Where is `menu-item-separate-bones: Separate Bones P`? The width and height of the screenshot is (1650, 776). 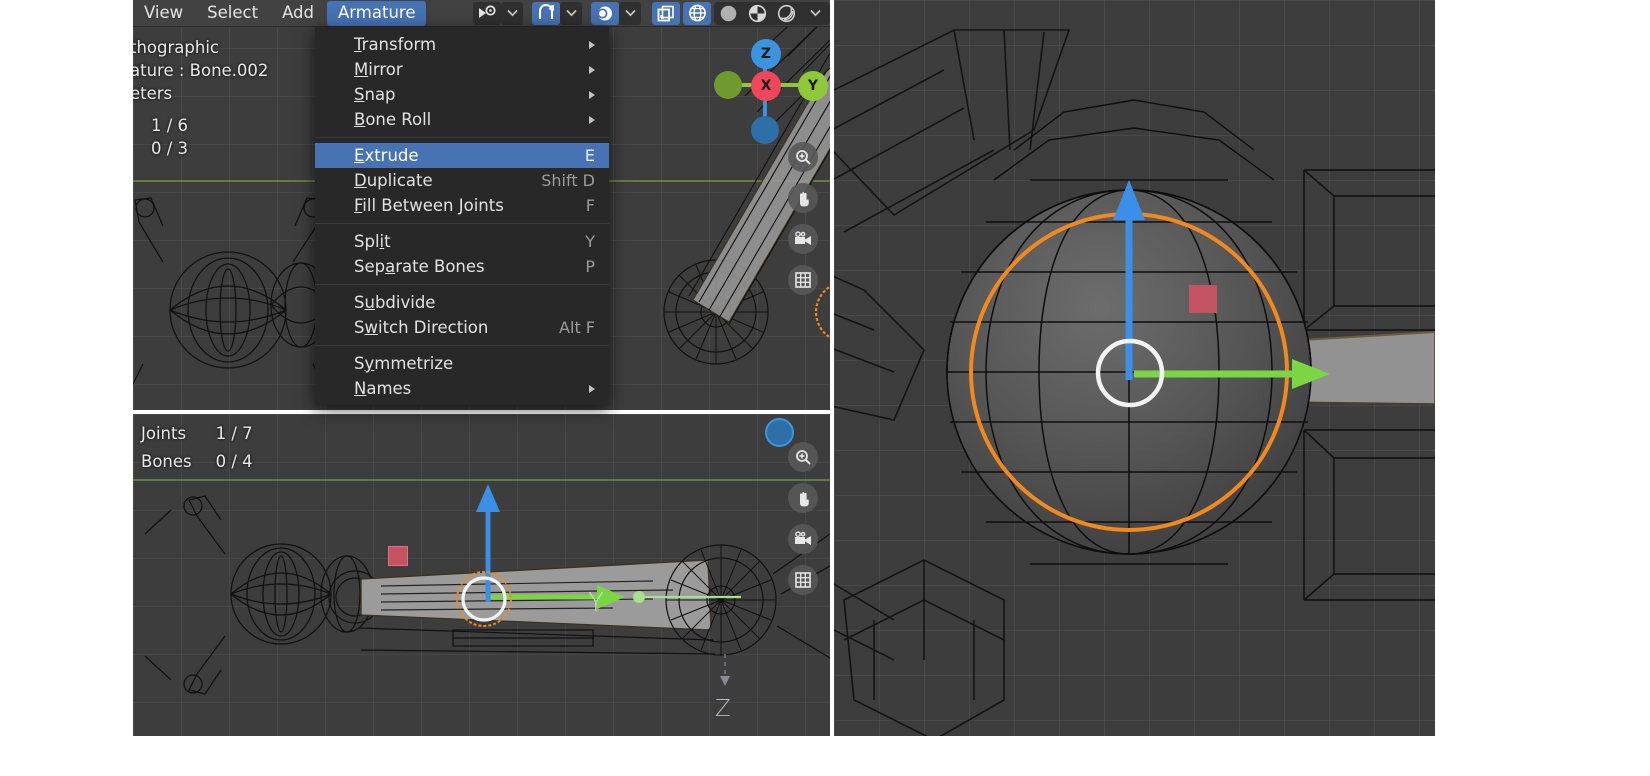 menu-item-separate-bones: Separate Bones P is located at coordinates (462, 266).